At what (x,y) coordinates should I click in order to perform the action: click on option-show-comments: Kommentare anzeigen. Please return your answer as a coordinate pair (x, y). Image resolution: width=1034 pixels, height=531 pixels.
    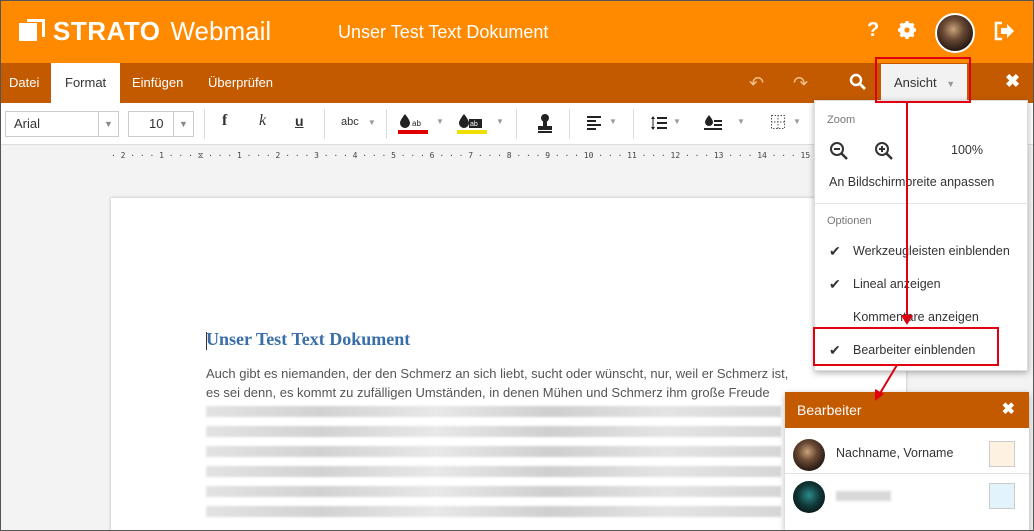
    Looking at the image, I should click on (922, 317).